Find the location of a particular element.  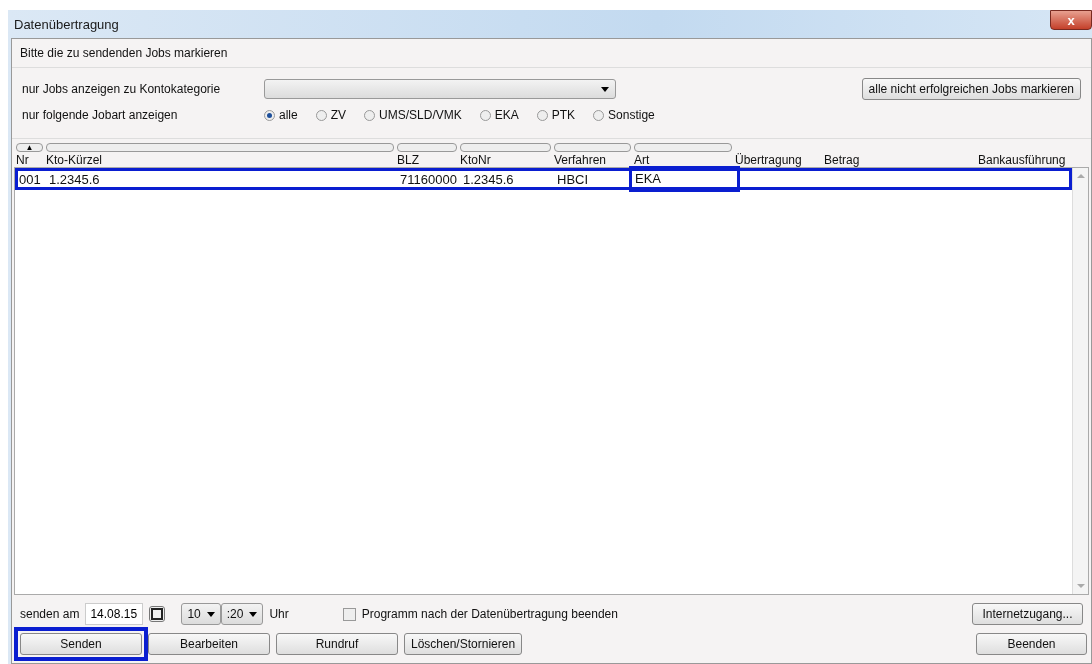

column-header: Kto-Kürzel is located at coordinates (75, 160).